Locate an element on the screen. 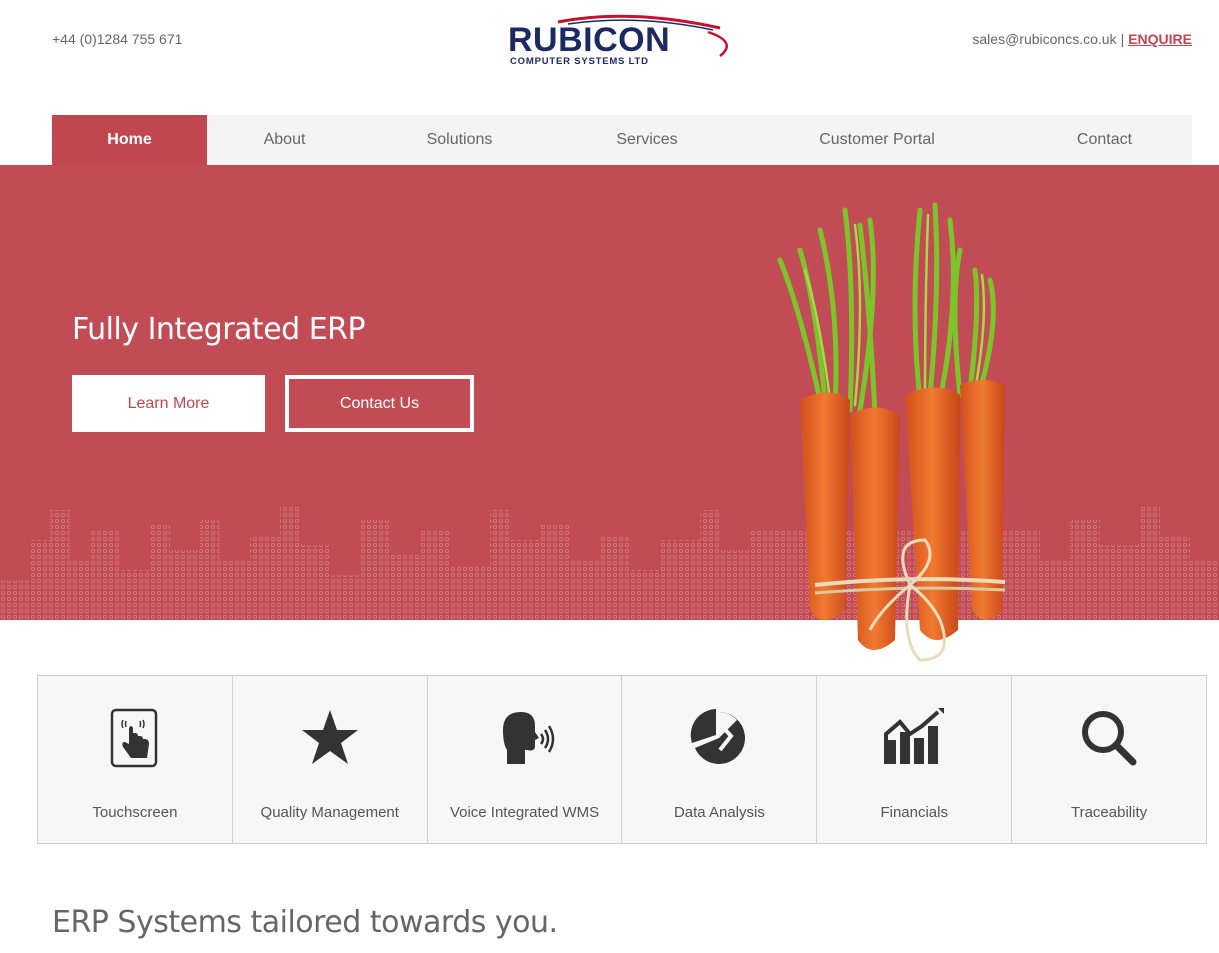  nav-item-home: Home is located at coordinates (129, 140).